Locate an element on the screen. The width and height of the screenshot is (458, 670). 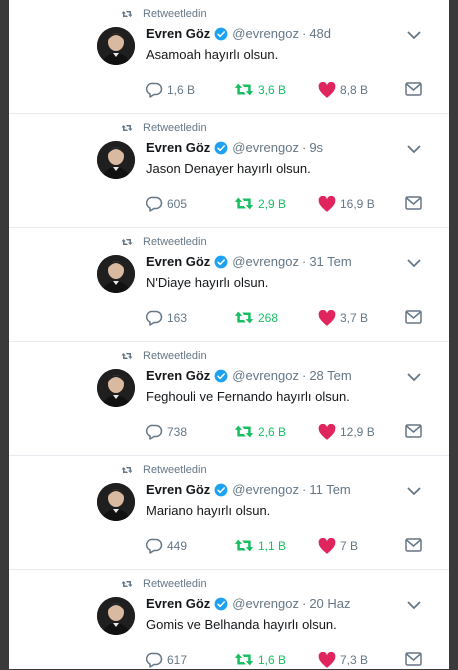
reply-button: 617 is located at coordinates (166, 660).